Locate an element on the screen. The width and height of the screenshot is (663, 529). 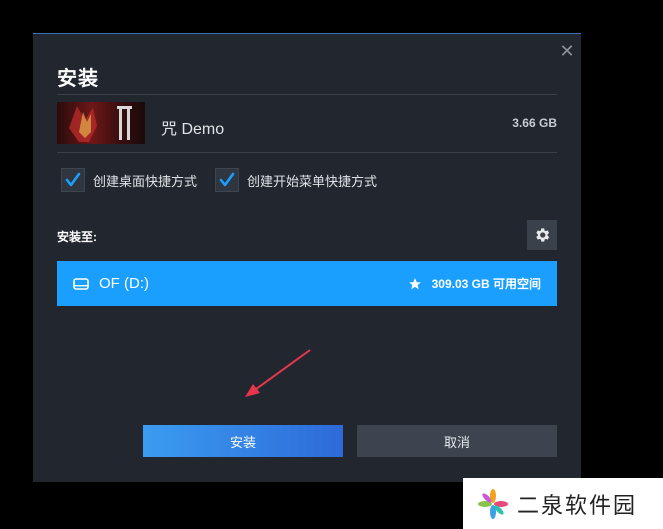
star-icon is located at coordinates (414, 283).